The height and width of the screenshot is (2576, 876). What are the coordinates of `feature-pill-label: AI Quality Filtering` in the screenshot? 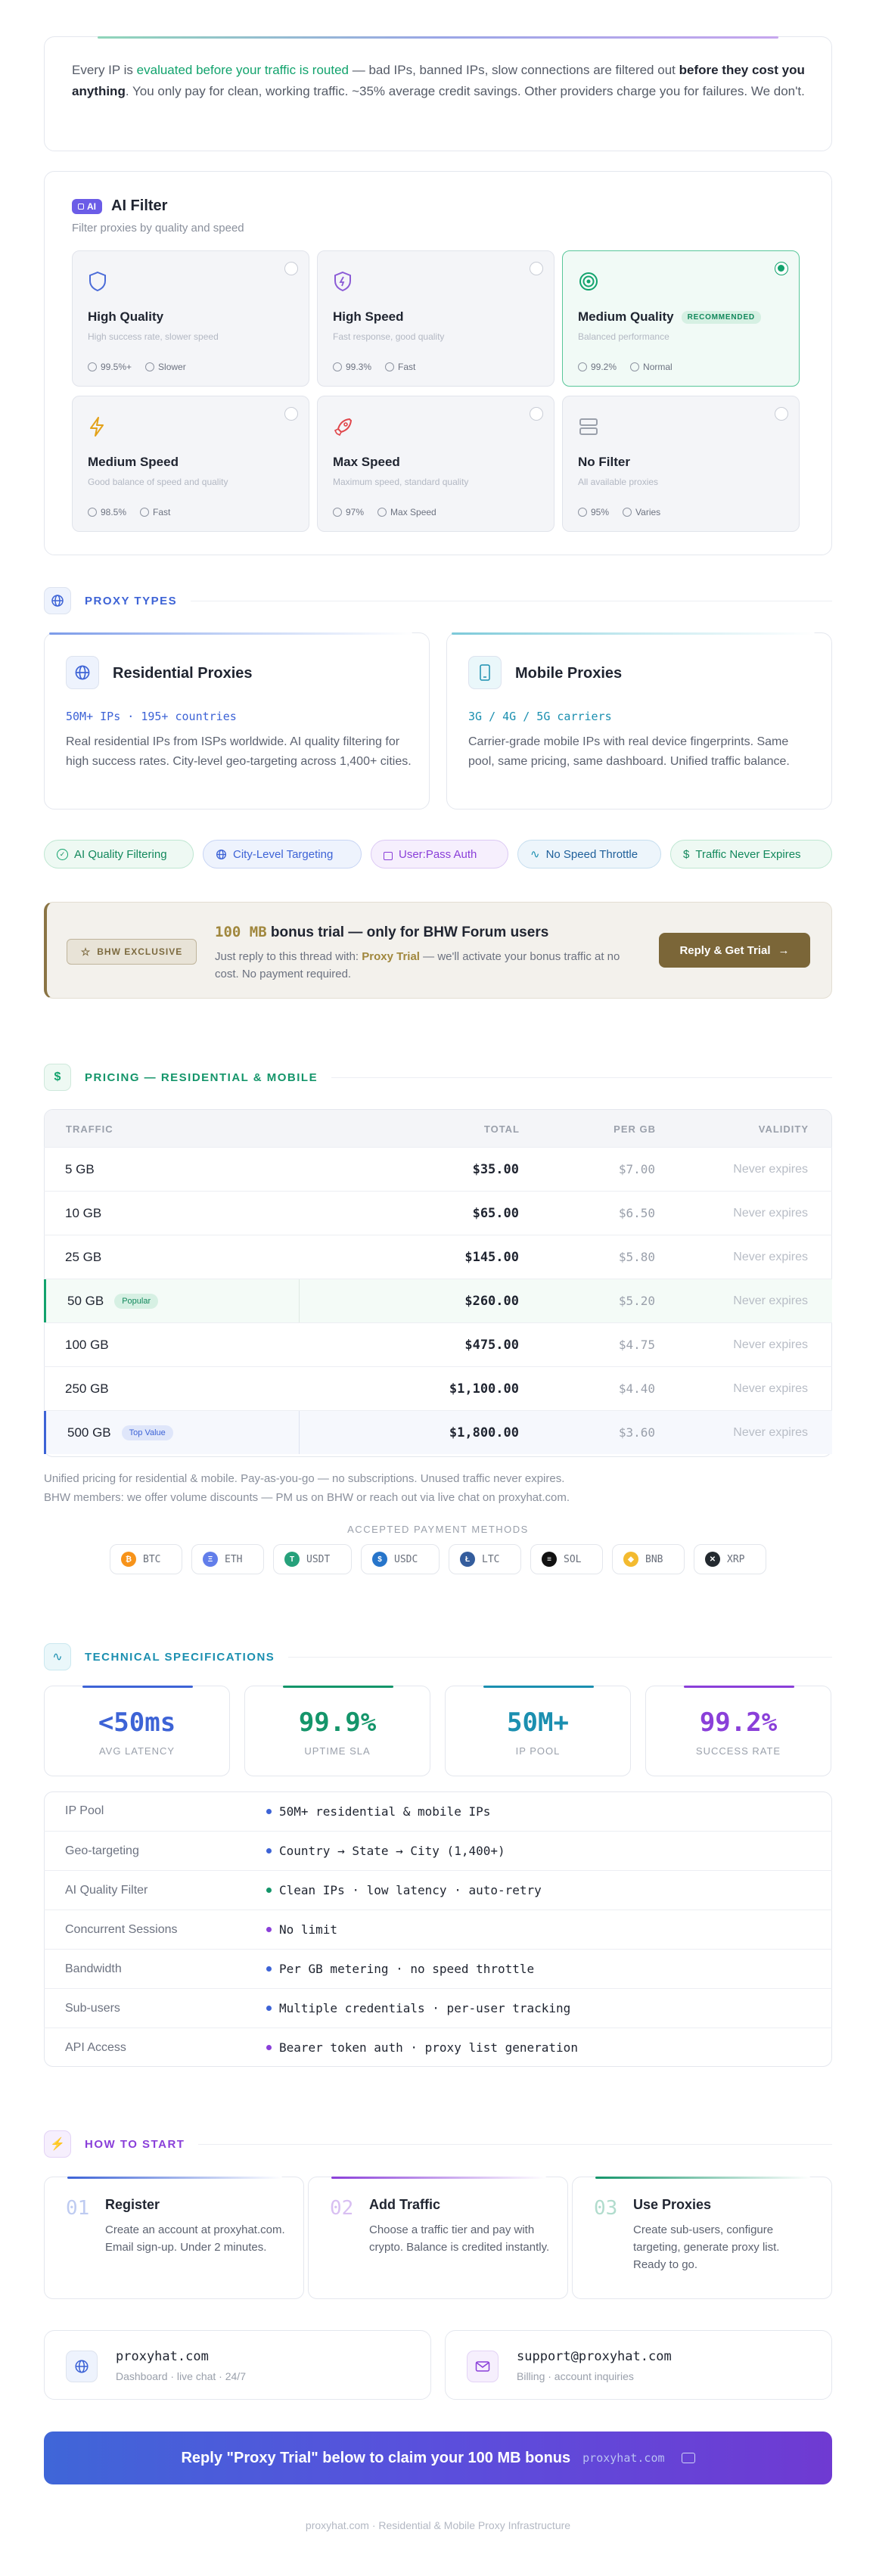 It's located at (120, 854).